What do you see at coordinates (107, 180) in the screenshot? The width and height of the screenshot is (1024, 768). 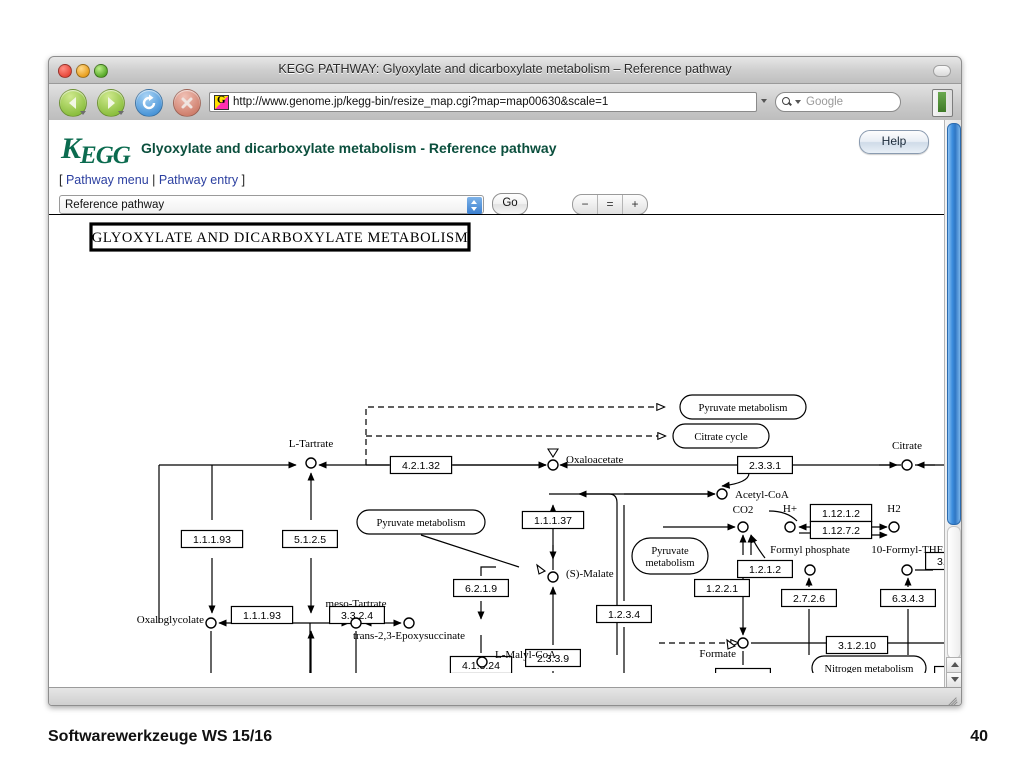 I see `pathway-menu-link: Pathway menu` at bounding box center [107, 180].